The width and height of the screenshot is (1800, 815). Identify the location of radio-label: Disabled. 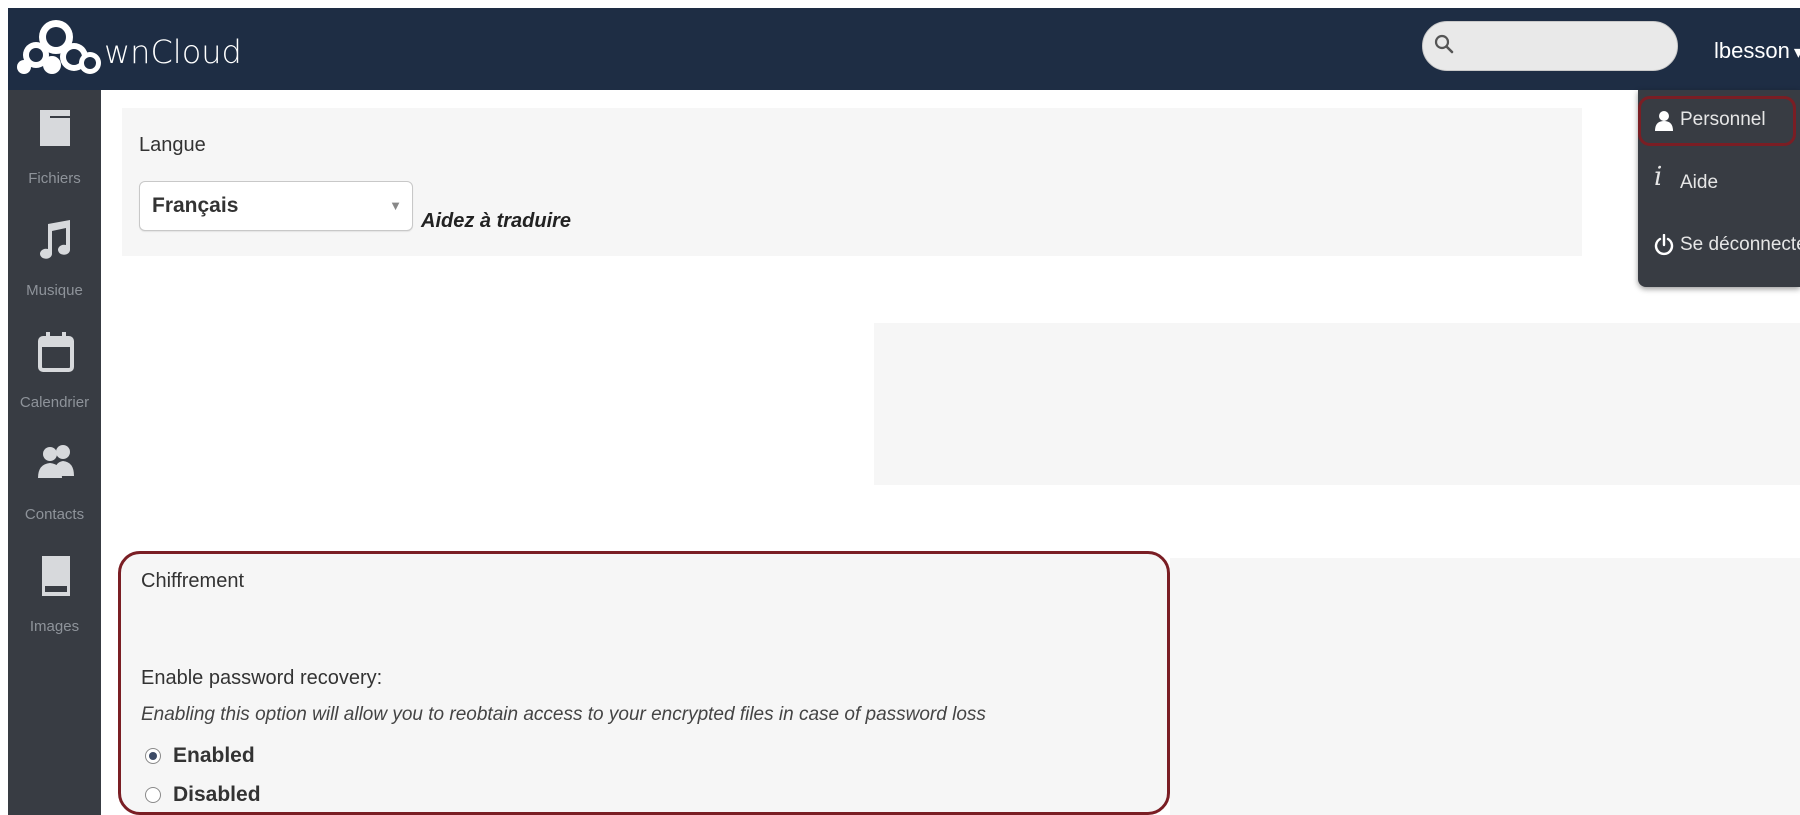
(217, 794).